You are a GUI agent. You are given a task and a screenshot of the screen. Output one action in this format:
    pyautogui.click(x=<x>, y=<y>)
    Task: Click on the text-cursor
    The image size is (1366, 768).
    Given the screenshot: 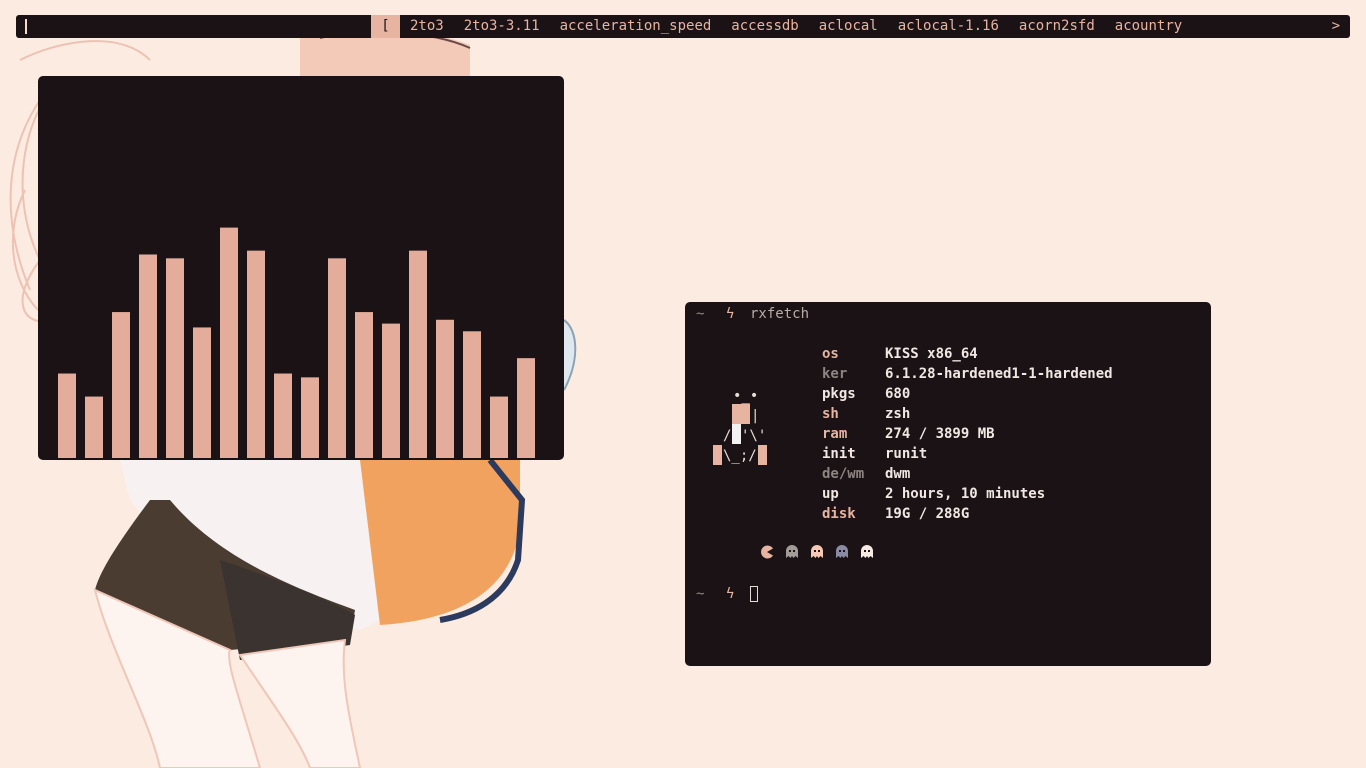 What is the action you would take?
    pyautogui.click(x=26, y=26)
    